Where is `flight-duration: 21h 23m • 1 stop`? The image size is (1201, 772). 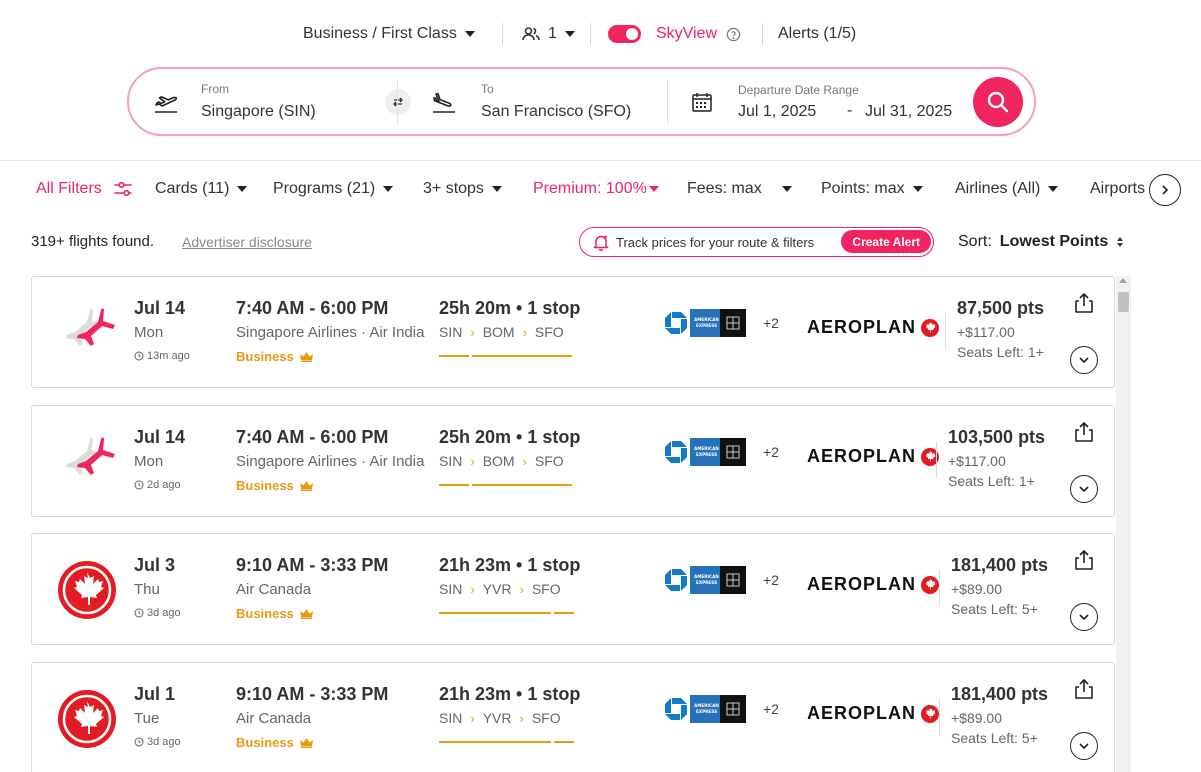 flight-duration: 21h 23m • 1 stop is located at coordinates (510, 694).